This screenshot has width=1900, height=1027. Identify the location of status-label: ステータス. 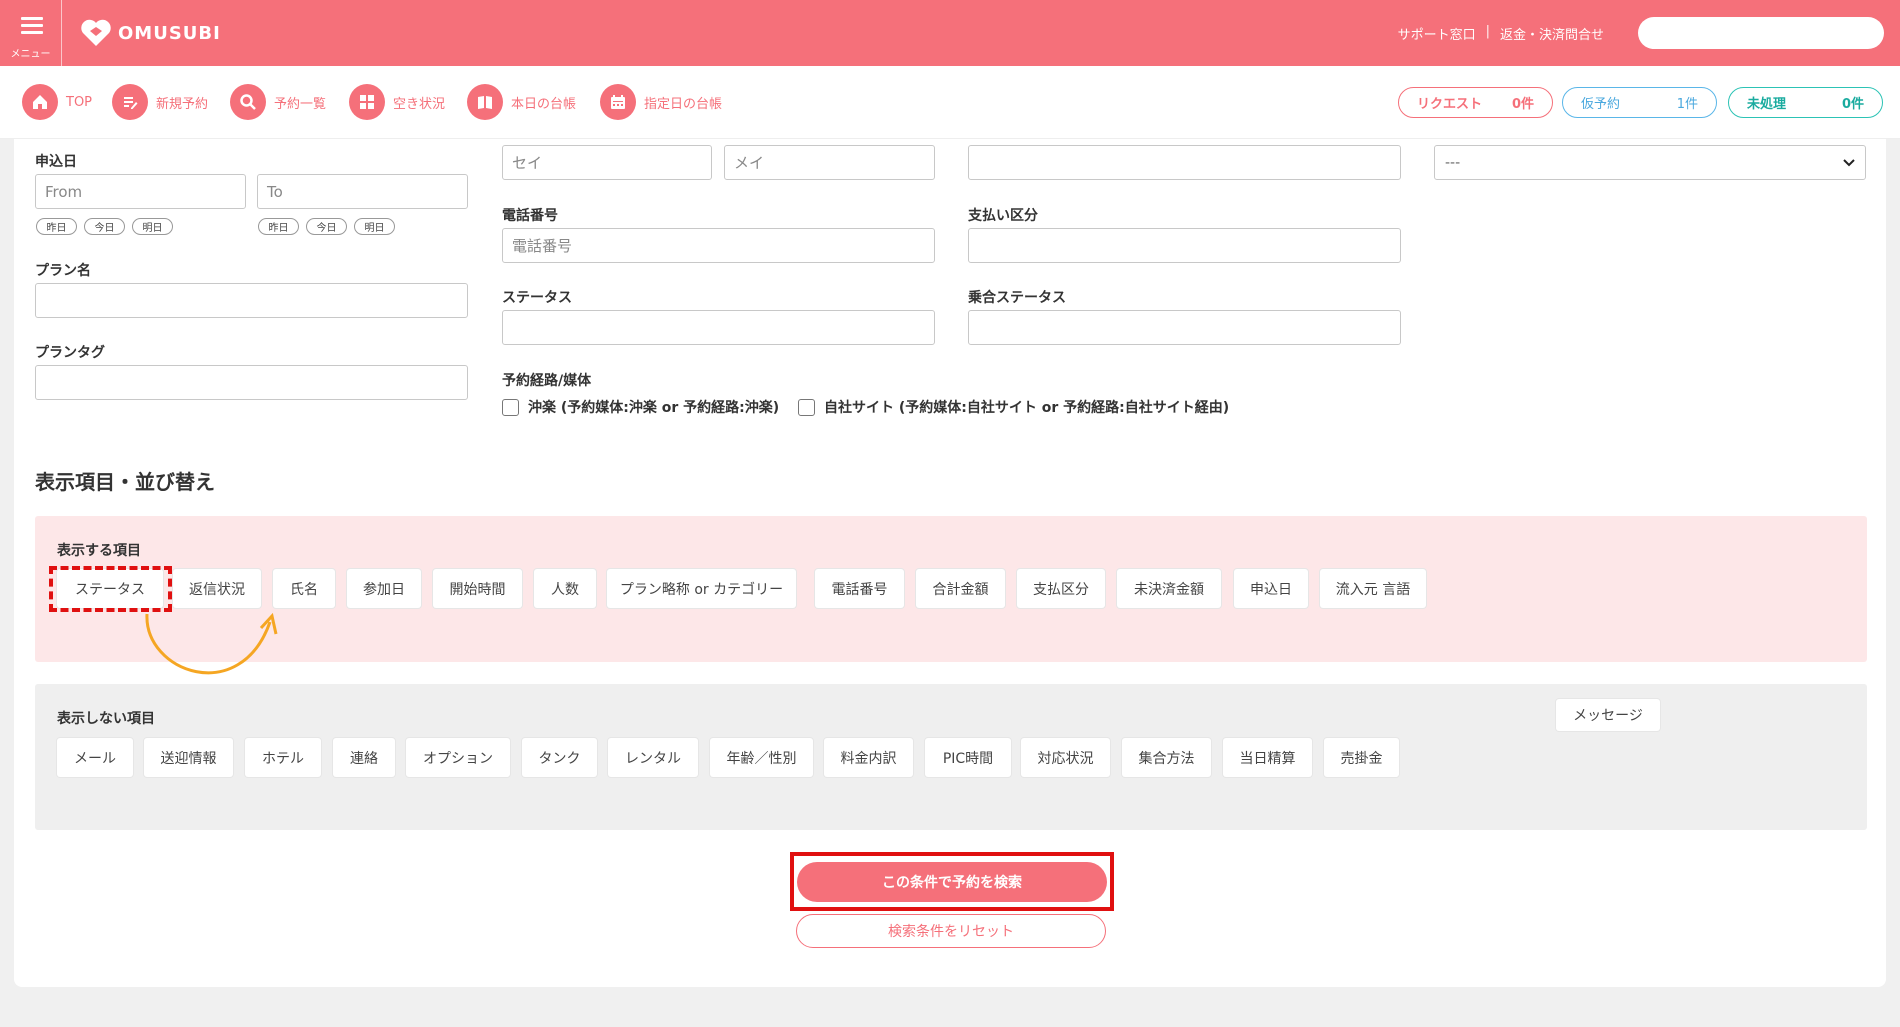
(537, 298).